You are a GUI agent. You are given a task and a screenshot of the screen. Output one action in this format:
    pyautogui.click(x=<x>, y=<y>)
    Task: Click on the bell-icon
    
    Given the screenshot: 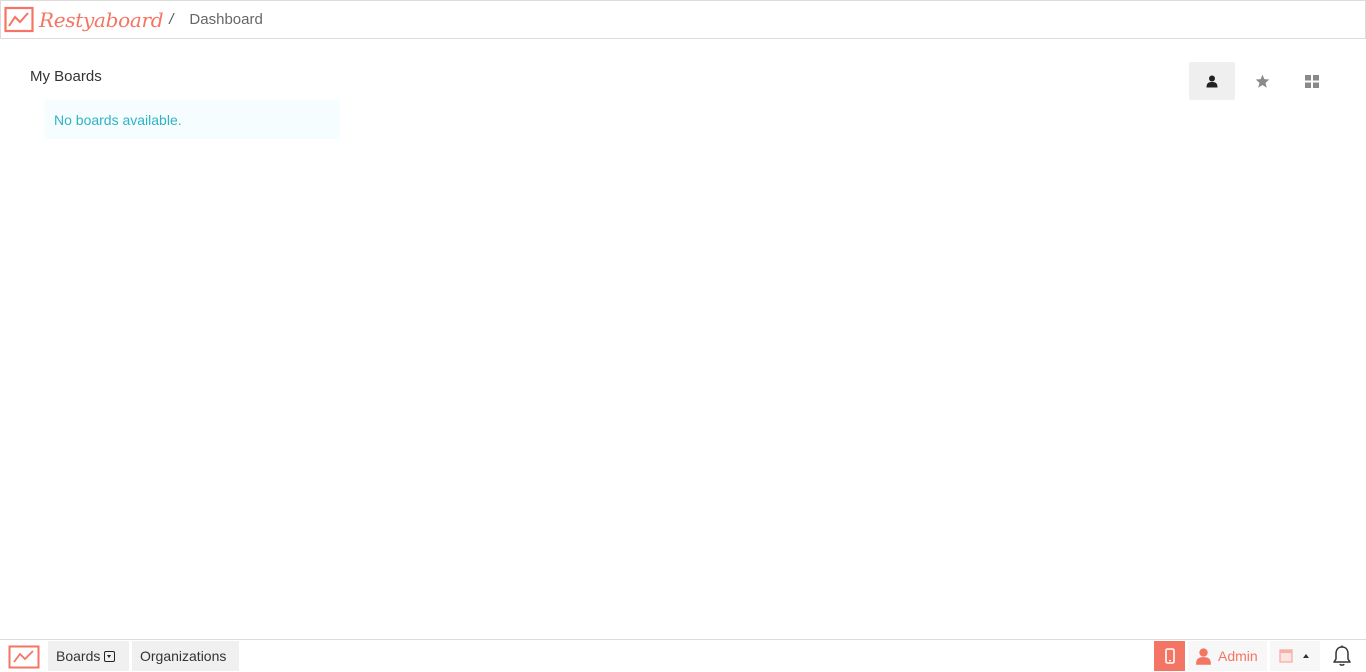 What is the action you would take?
    pyautogui.click(x=1342, y=655)
    